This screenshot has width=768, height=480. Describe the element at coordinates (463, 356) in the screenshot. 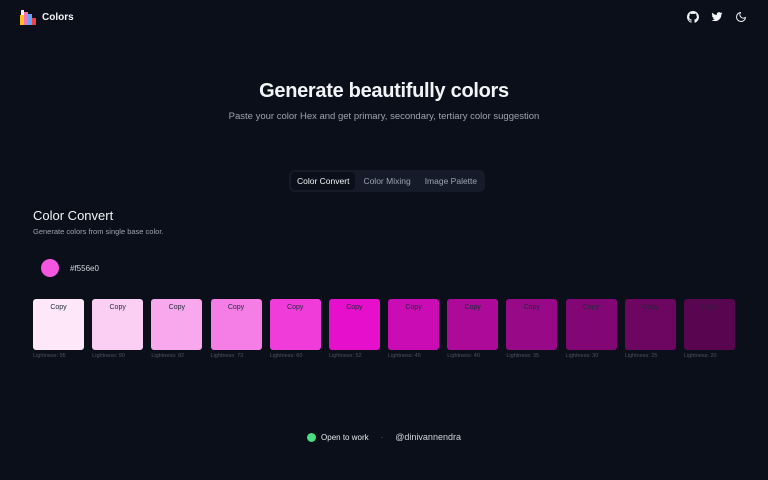

I see `swatch-lightness-label: Lightness: 40` at that location.